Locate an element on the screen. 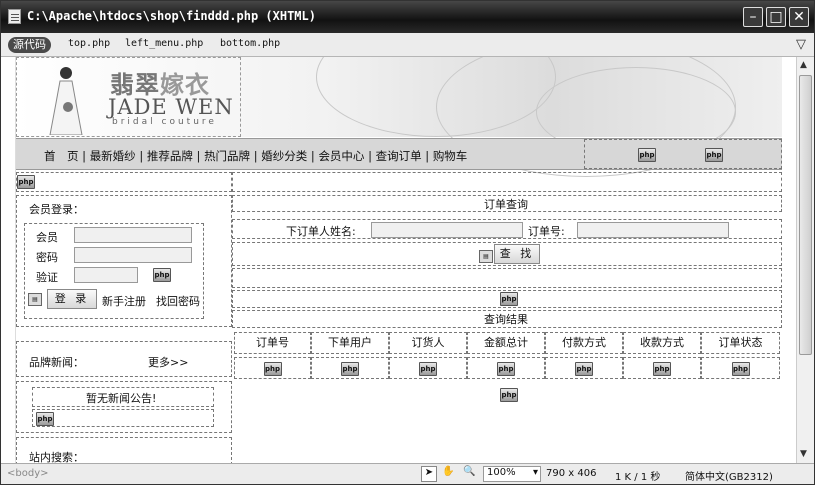 The height and width of the screenshot is (485, 815). brand-news-title: 品牌新闻： is located at coordinates (56, 362).